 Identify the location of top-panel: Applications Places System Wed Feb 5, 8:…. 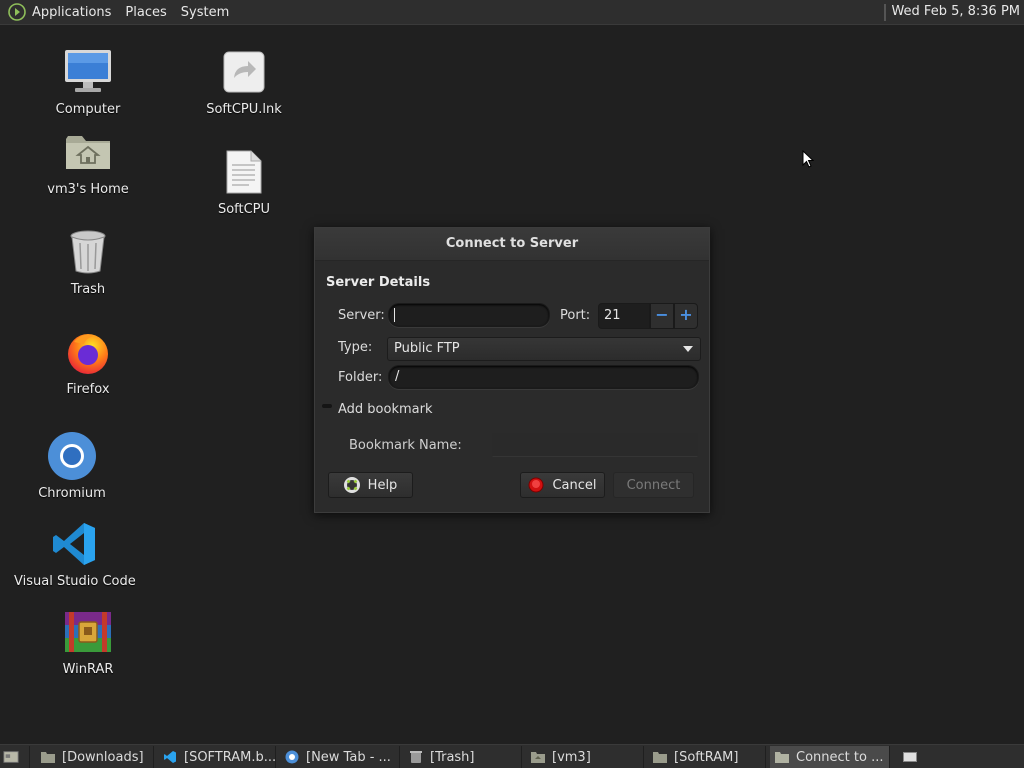
(512, 12).